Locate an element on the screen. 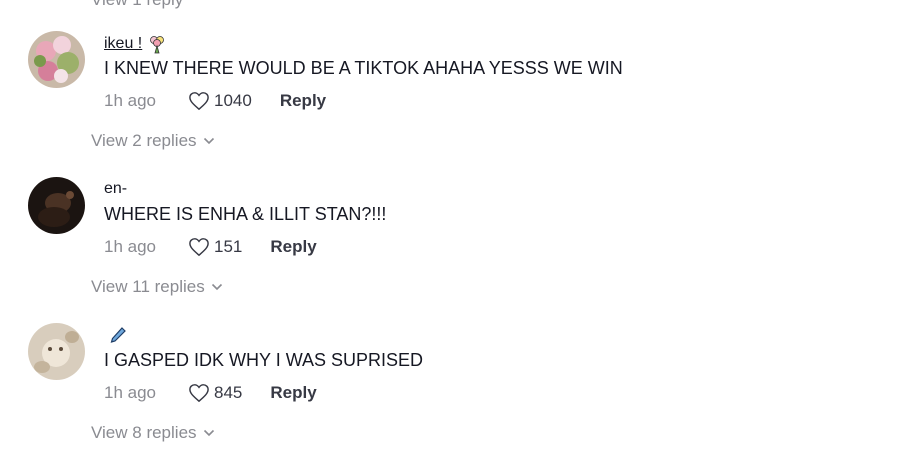 The image size is (922, 461). like-button: 1040 is located at coordinates (220, 101).